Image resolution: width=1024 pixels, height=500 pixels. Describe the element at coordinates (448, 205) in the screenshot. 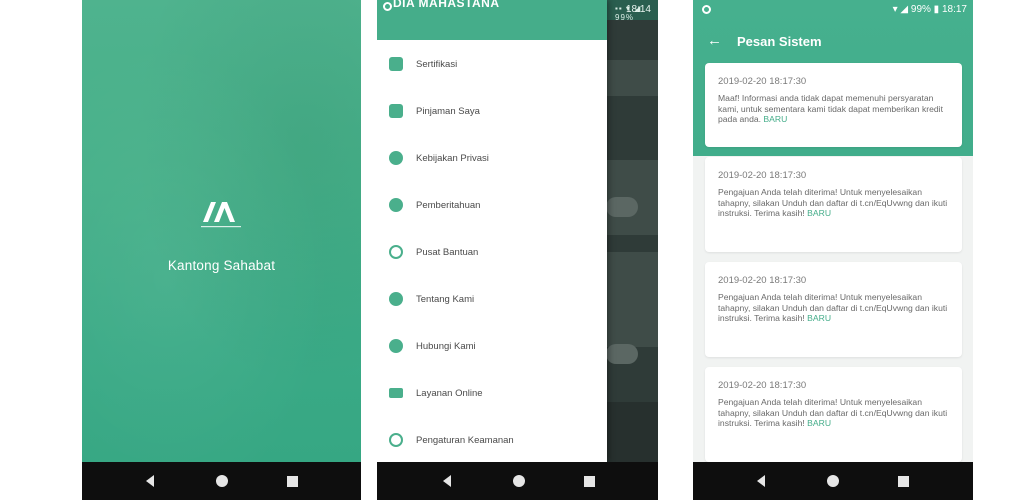

I see `menu-item-label: Pemberitahuan` at that location.